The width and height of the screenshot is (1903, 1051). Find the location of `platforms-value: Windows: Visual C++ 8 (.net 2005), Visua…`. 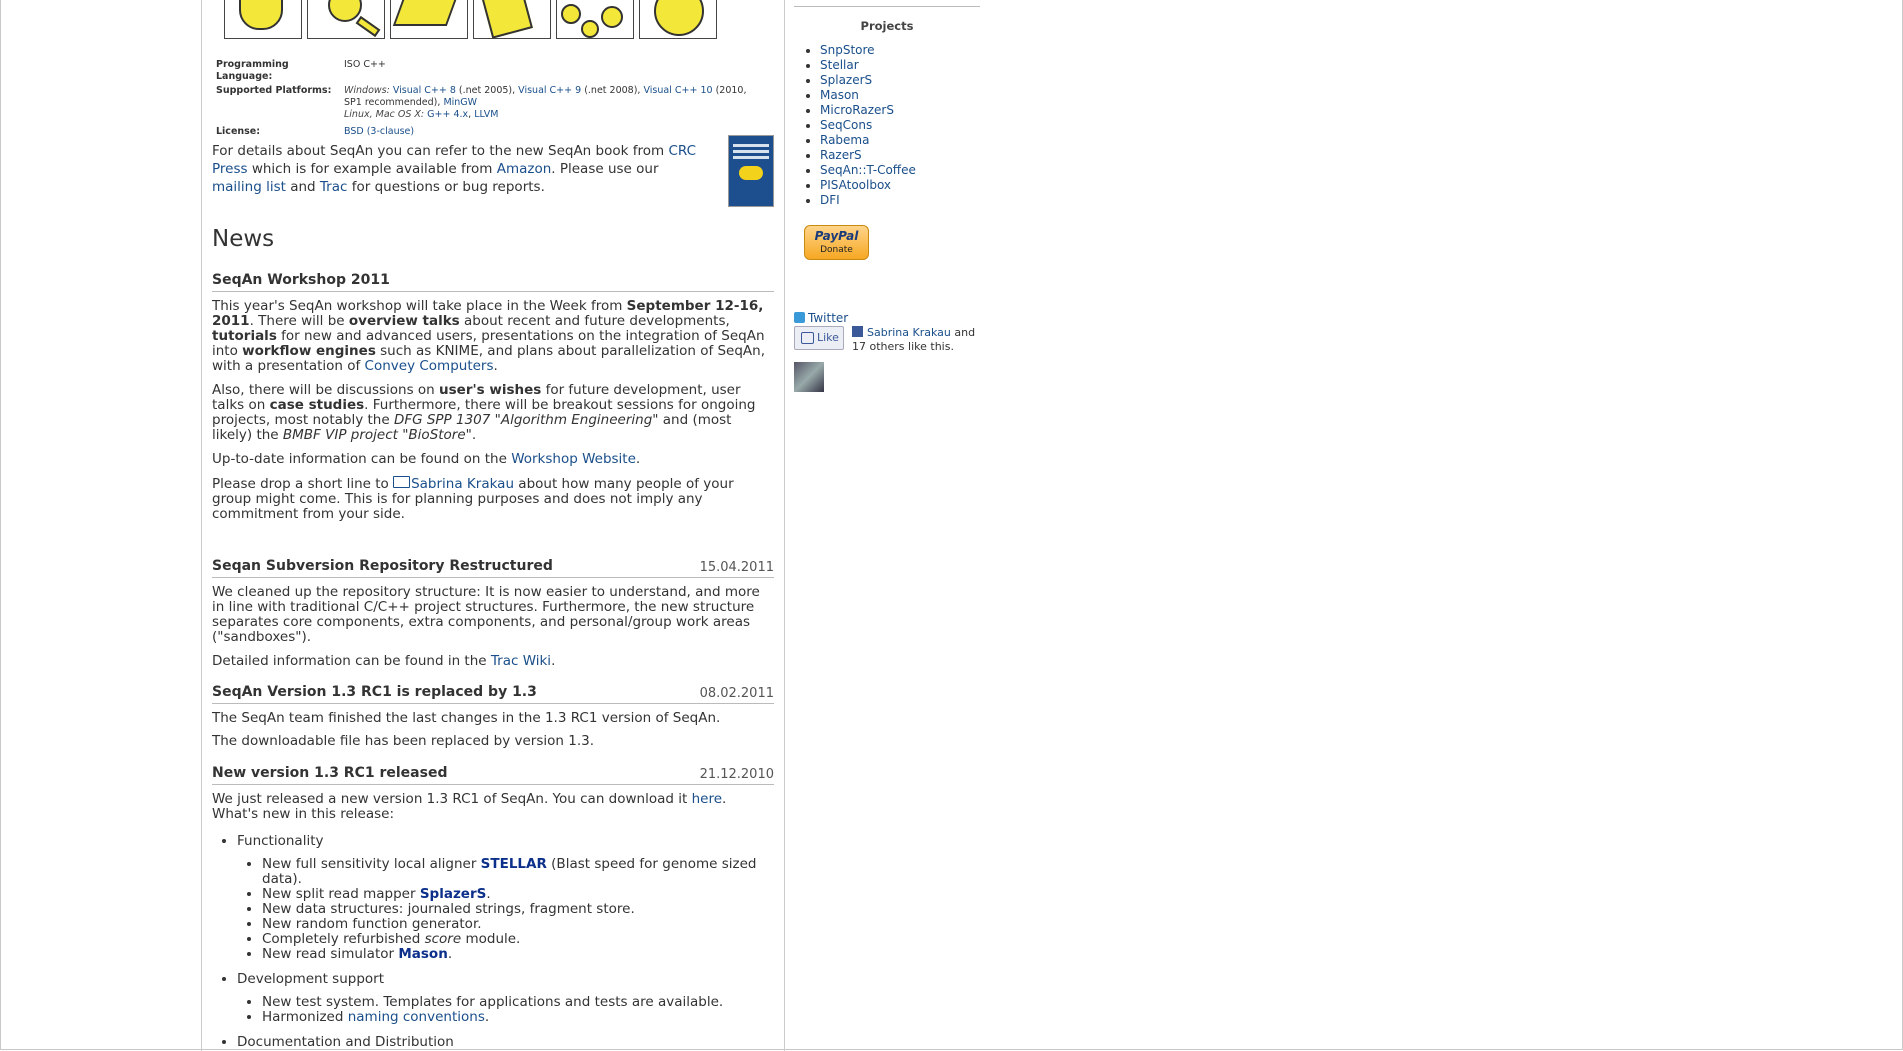

platforms-value: Windows: Visual C++ 8 (.net 2005), Visua… is located at coordinates (545, 102).